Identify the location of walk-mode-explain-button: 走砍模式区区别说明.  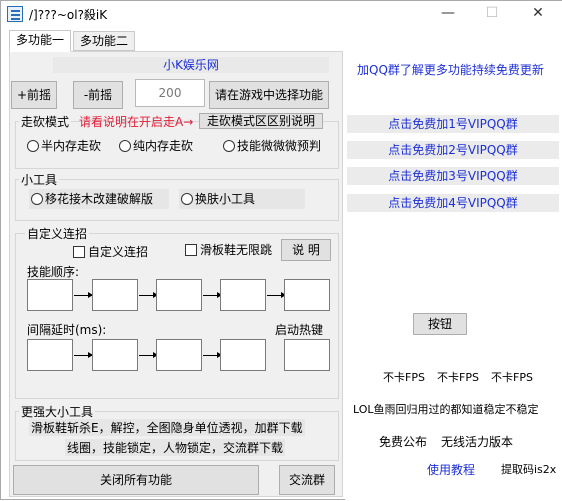
(261, 121).